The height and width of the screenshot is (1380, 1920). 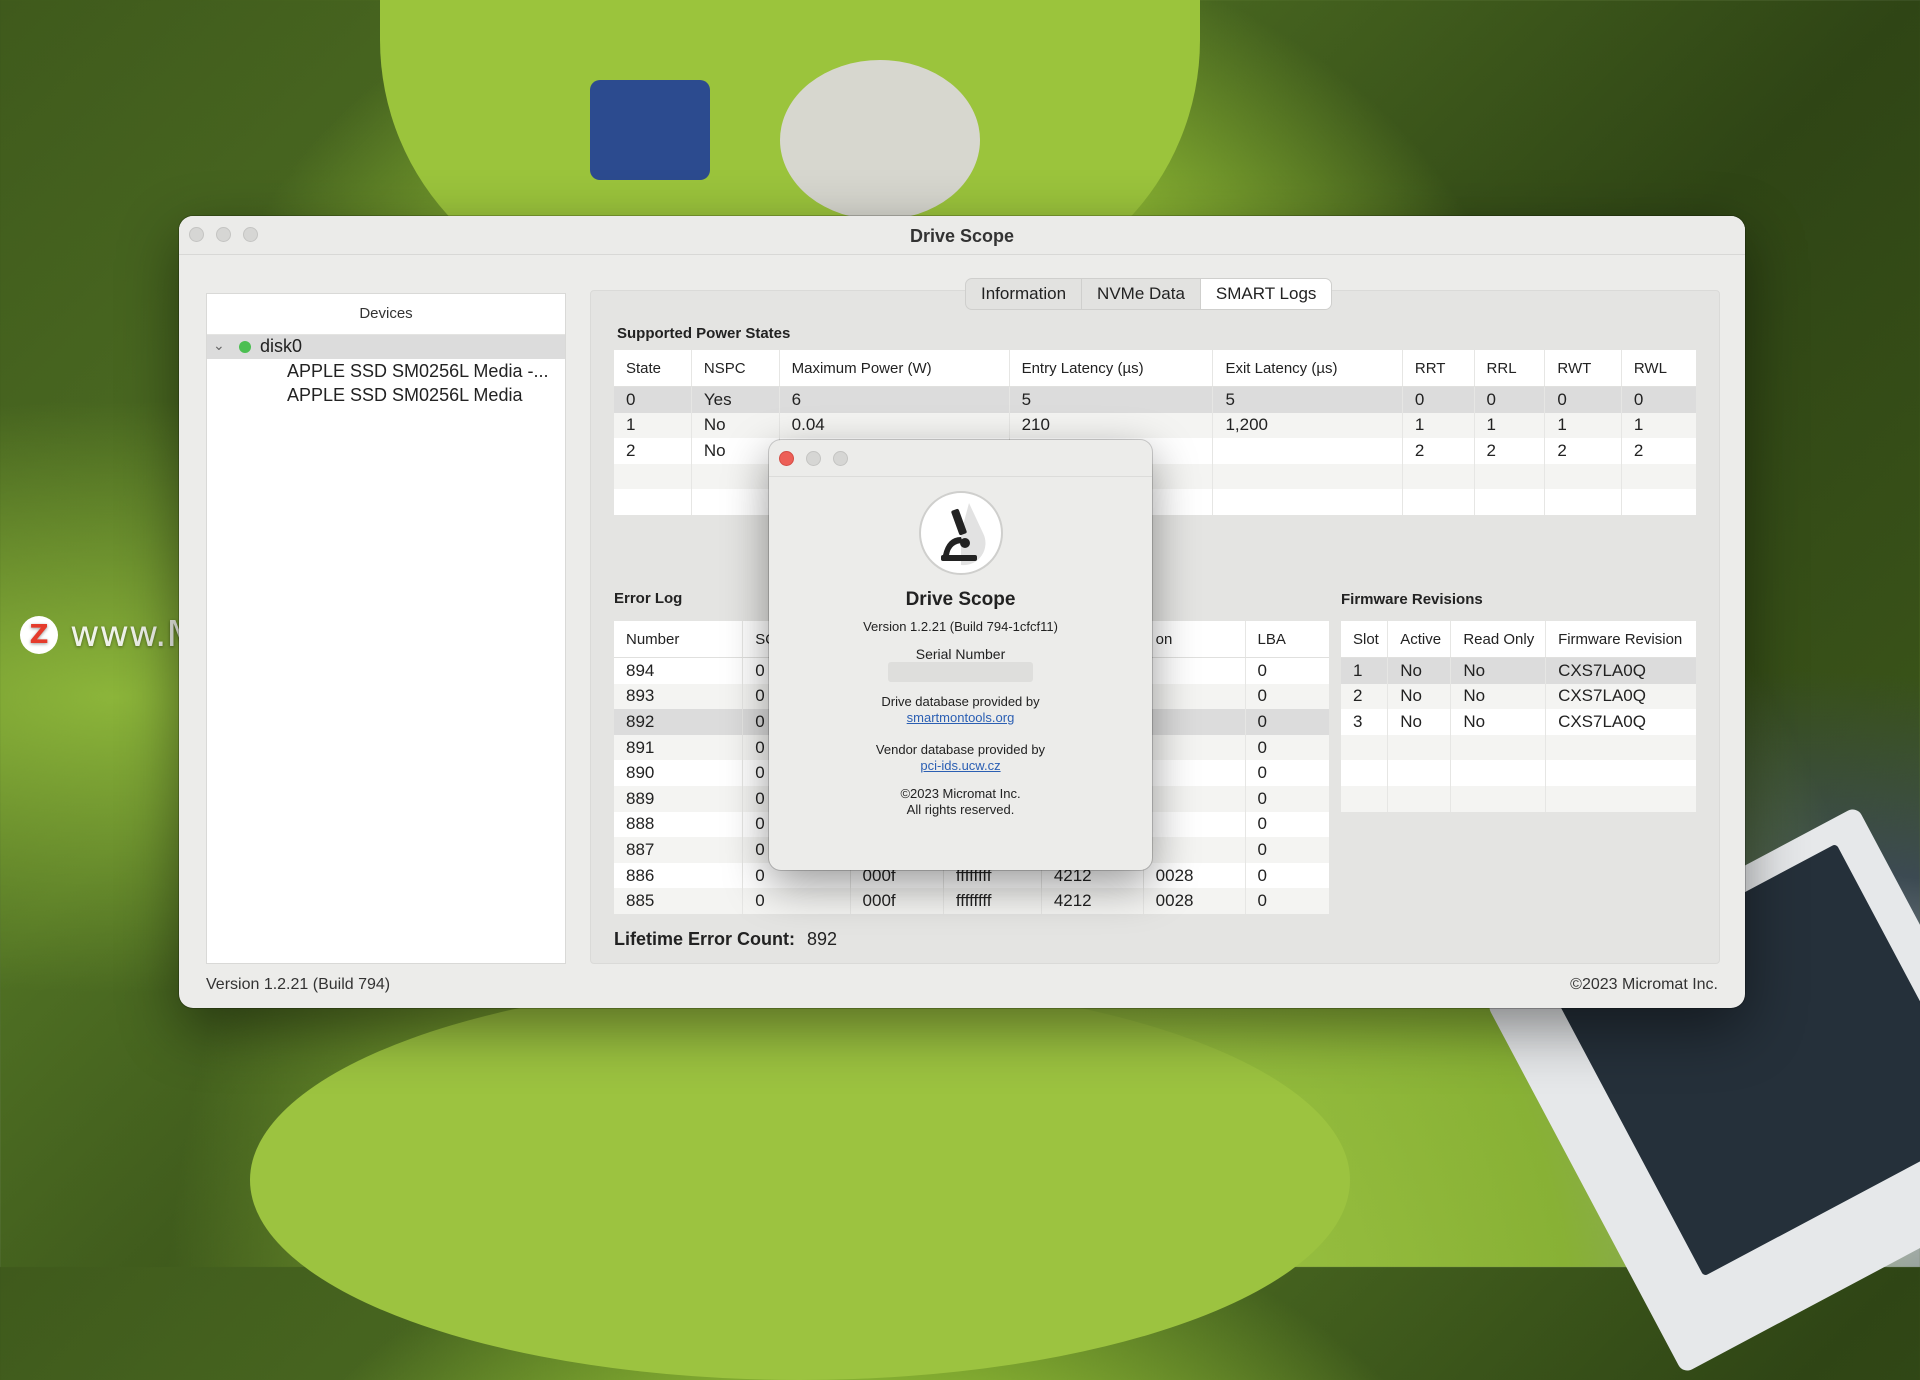 I want to click on device-row-disk0: ⌄ disk0, so click(x=386, y=347).